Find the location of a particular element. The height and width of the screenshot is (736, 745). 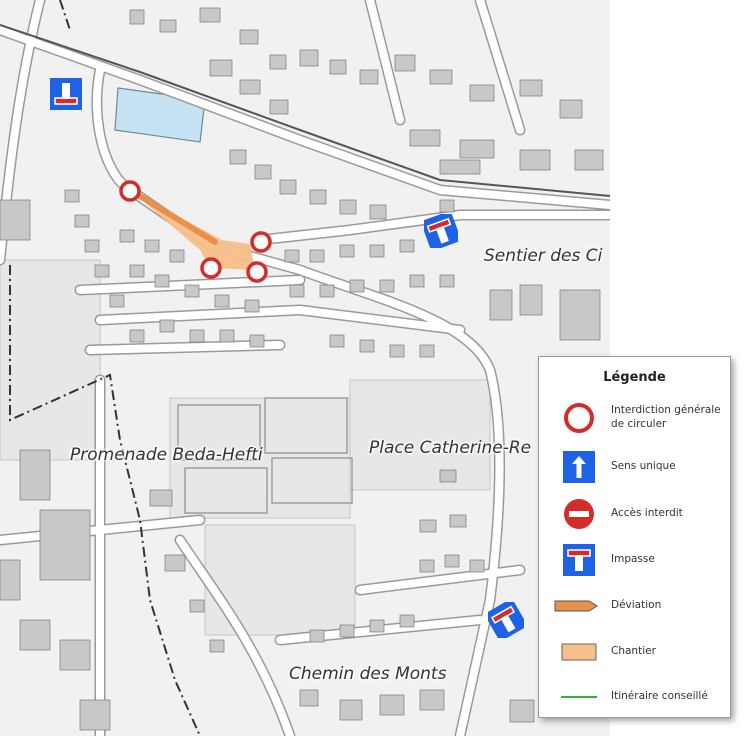

legend-item-construction: Chantier is located at coordinates (634, 652).